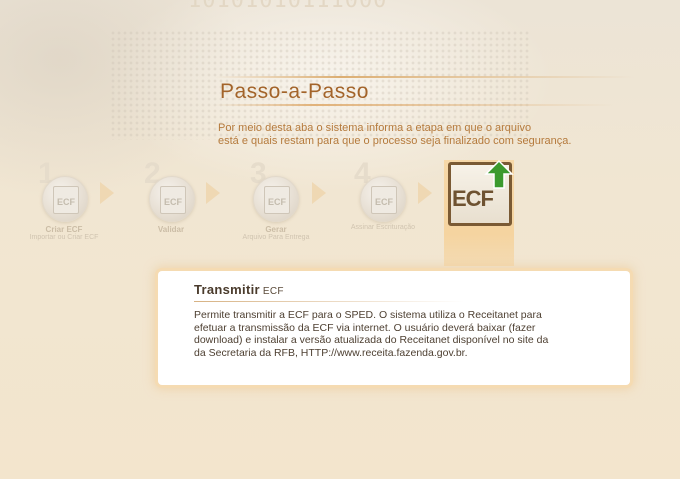  I want to click on ecf-generate-icon: ECF, so click(277, 200).